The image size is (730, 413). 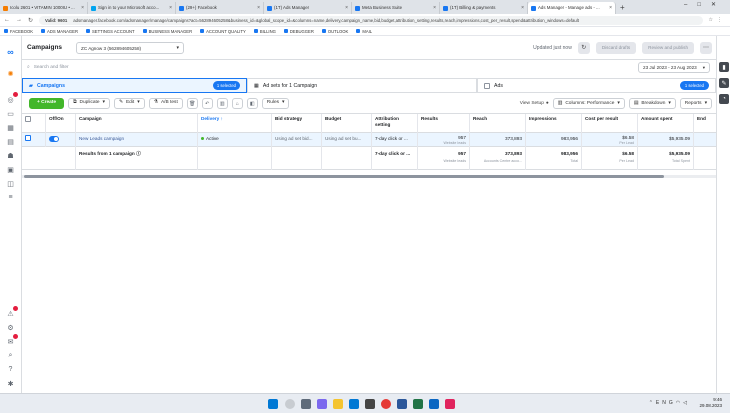 What do you see at coordinates (450, 404) in the screenshot?
I see `app-icon` at bounding box center [450, 404].